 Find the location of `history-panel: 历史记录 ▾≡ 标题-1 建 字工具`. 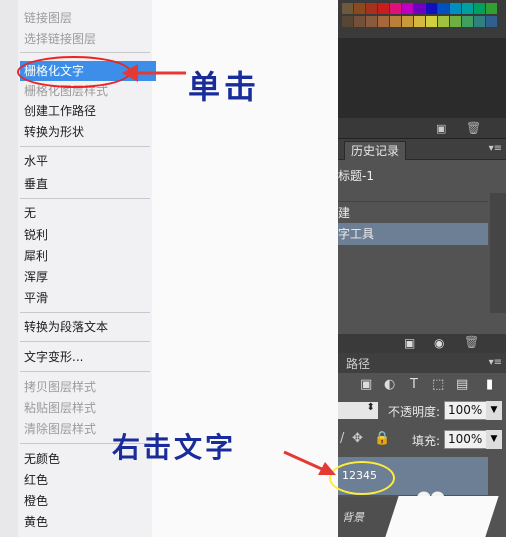

history-panel: 历史记录 ▾≡ 标题-1 建 字工具 is located at coordinates (422, 236).